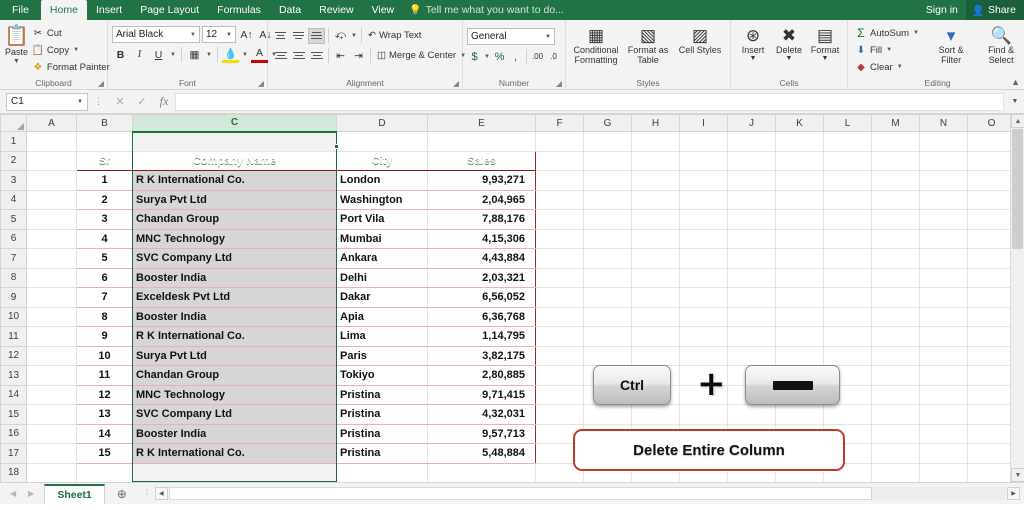 This screenshot has height=510, width=1024. Describe the element at coordinates (234, 414) in the screenshot. I see `cell-C15: SVC Company Ltd` at that location.